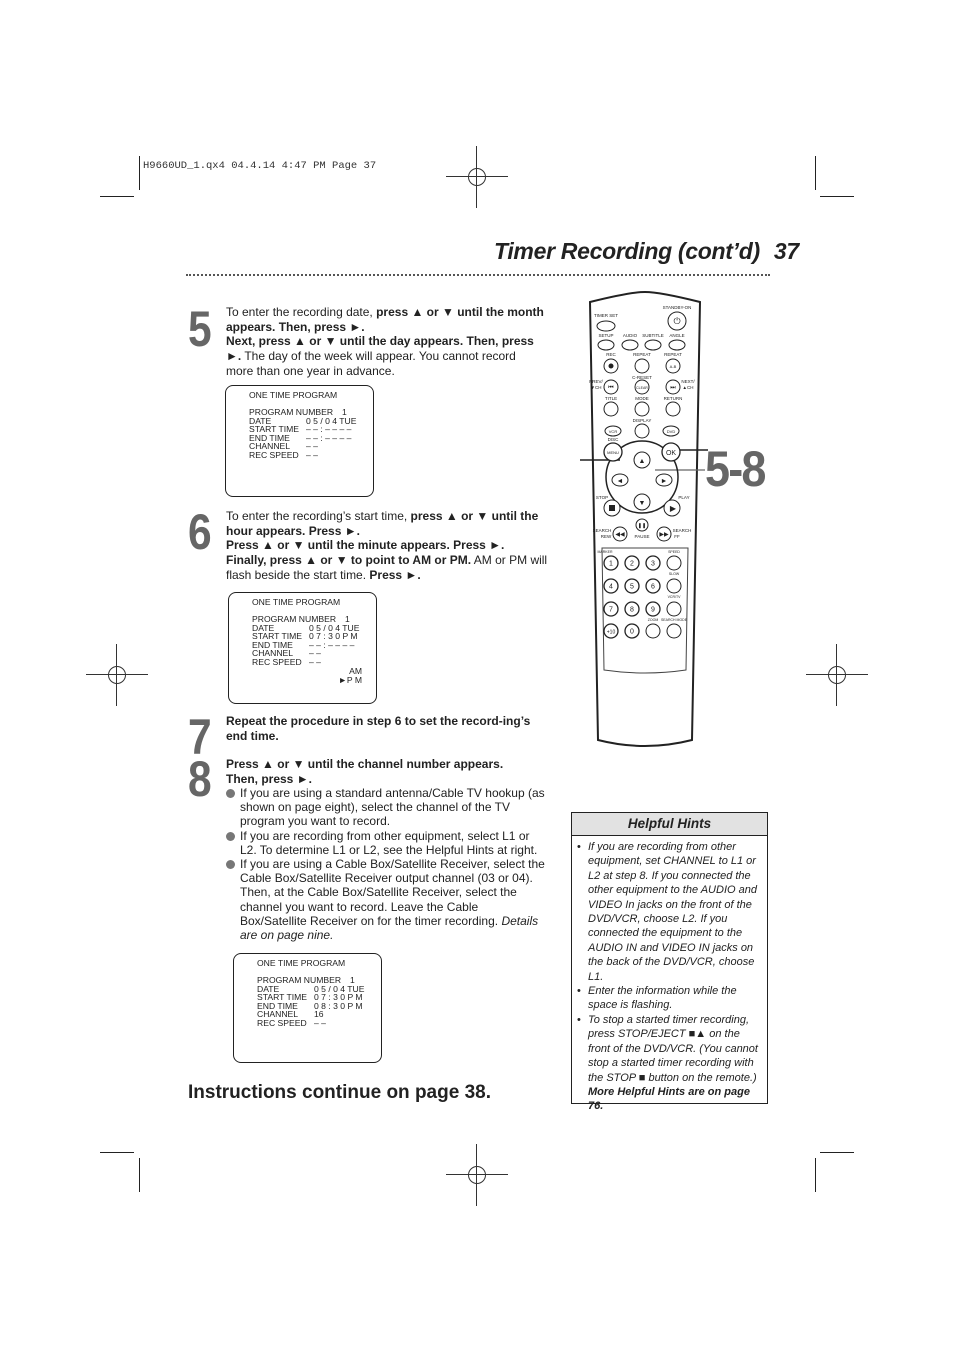  Describe the element at coordinates (478, 275) in the screenshot. I see `header-divider` at that location.